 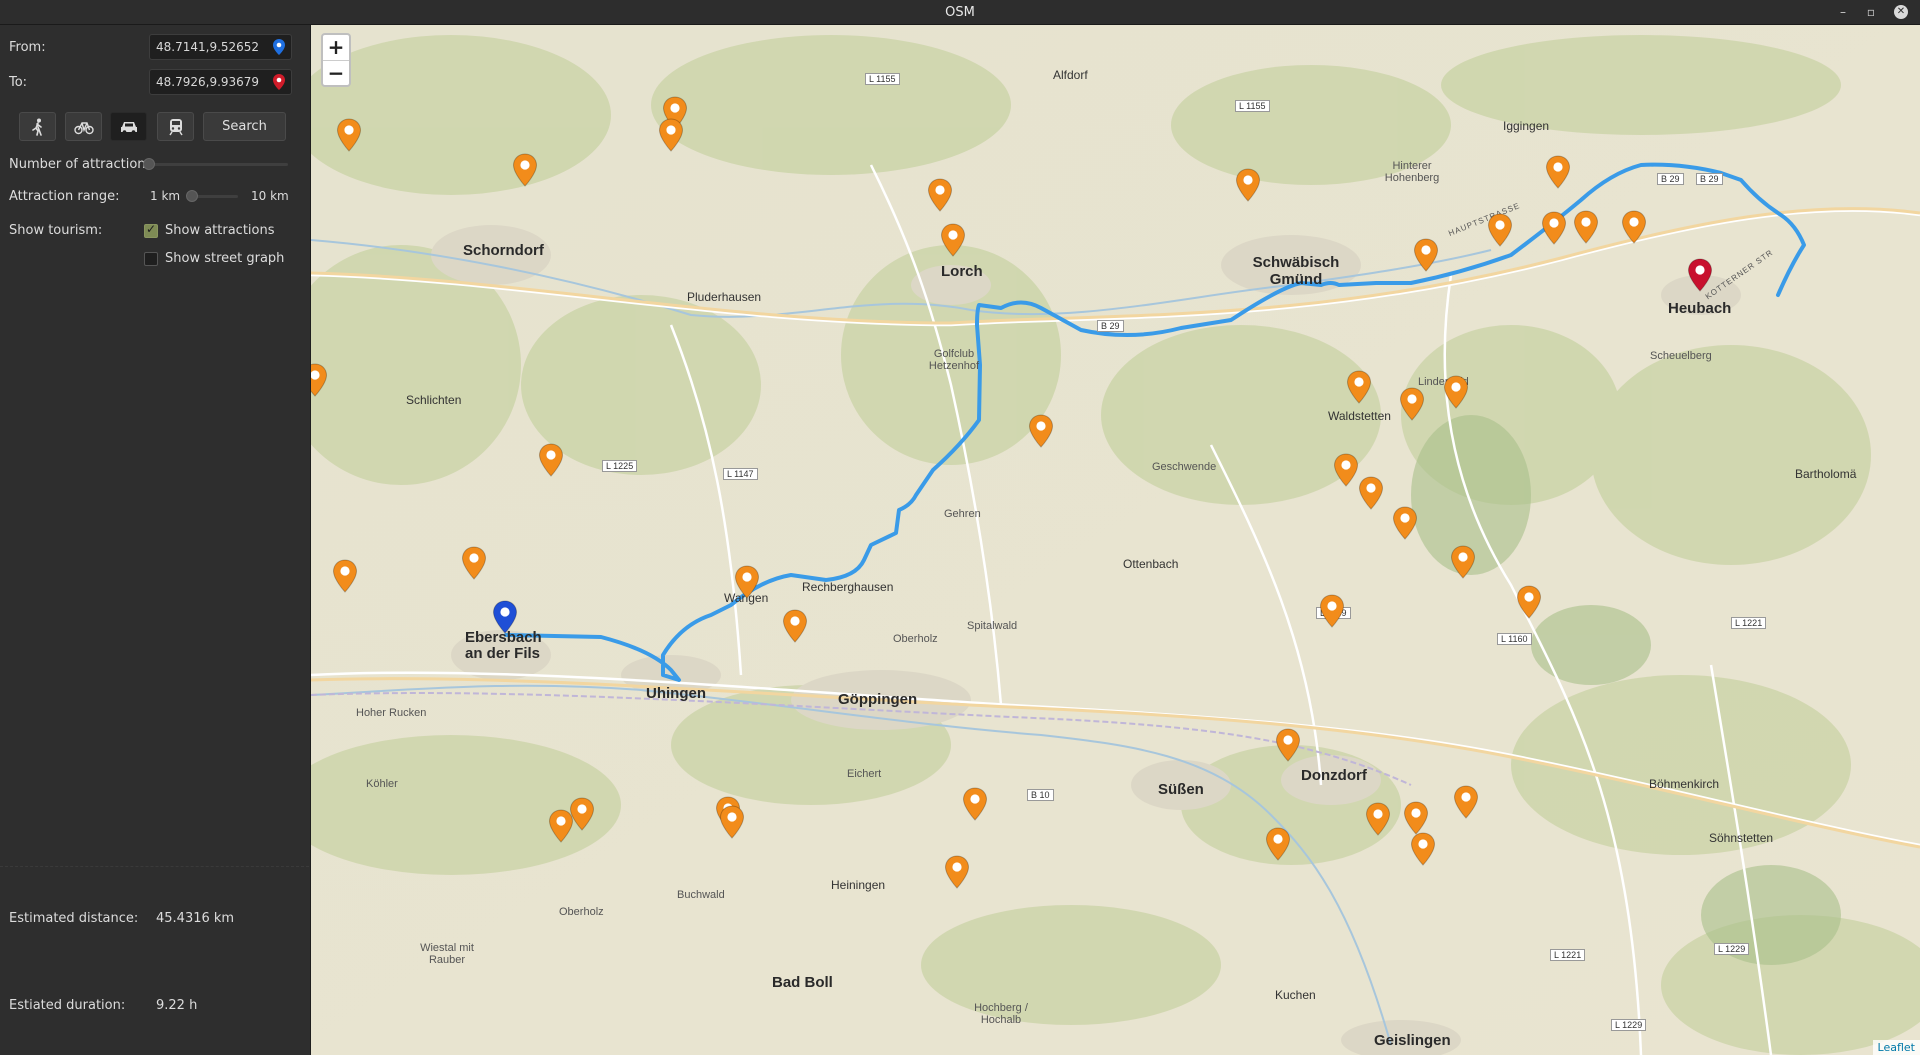 I want to click on show-street-graph-checkbox, so click(x=151, y=259).